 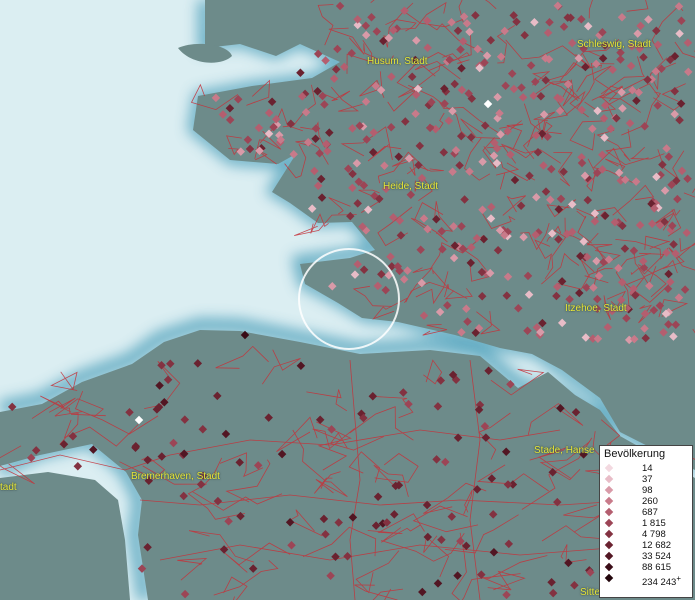 I want to click on legend-row: 33 524, so click(x=646, y=556).